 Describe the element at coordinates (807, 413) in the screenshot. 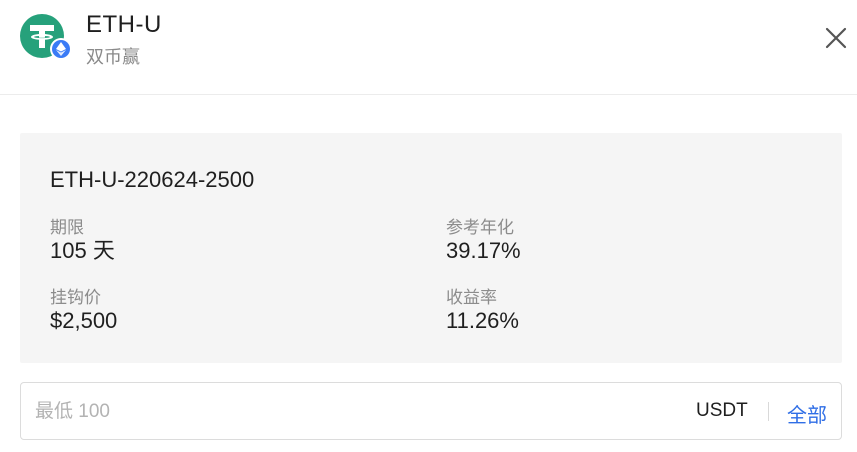

I see `max-amount-button: 全部` at that location.